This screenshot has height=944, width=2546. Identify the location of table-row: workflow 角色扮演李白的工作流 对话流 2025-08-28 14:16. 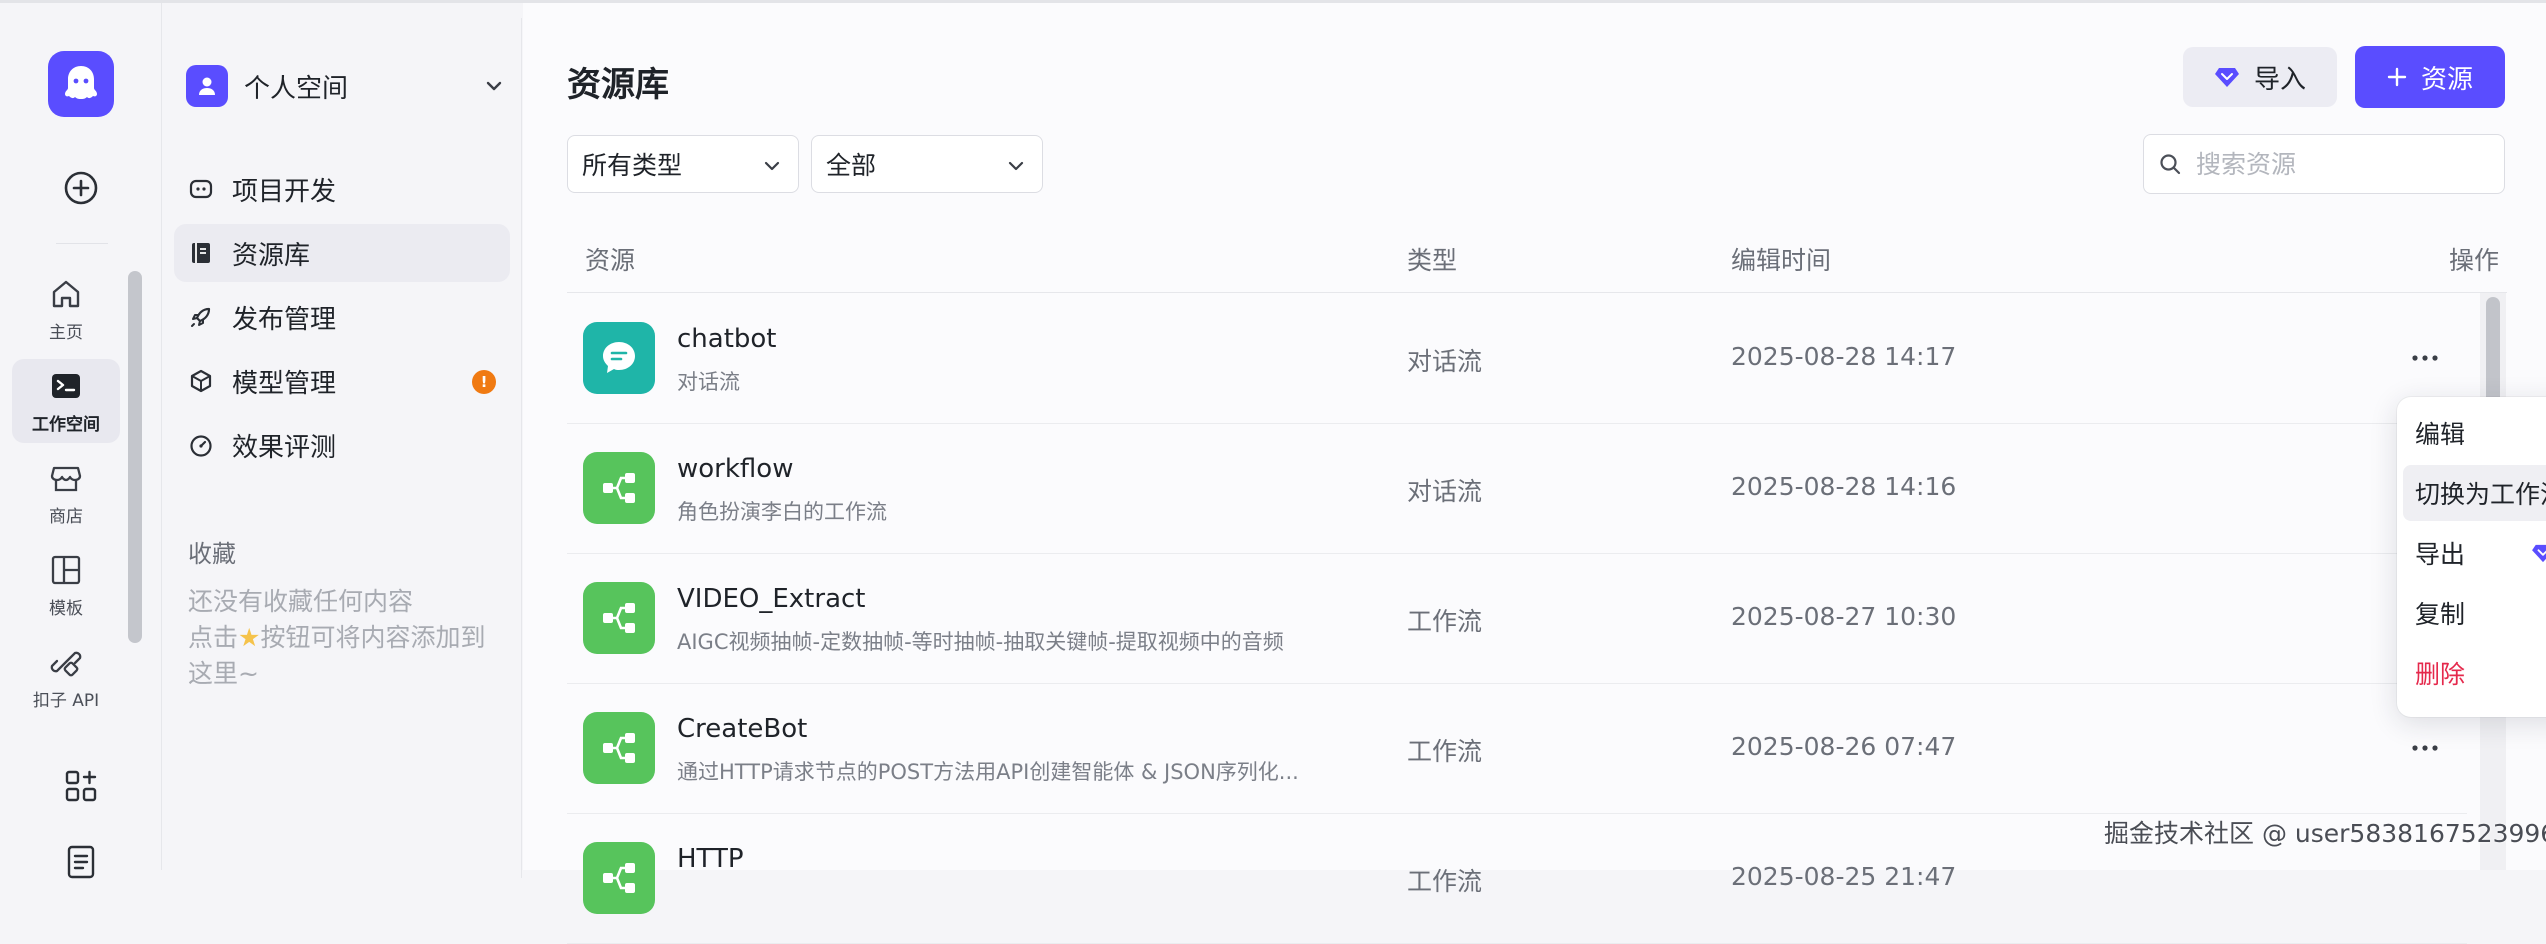
(1517, 489).